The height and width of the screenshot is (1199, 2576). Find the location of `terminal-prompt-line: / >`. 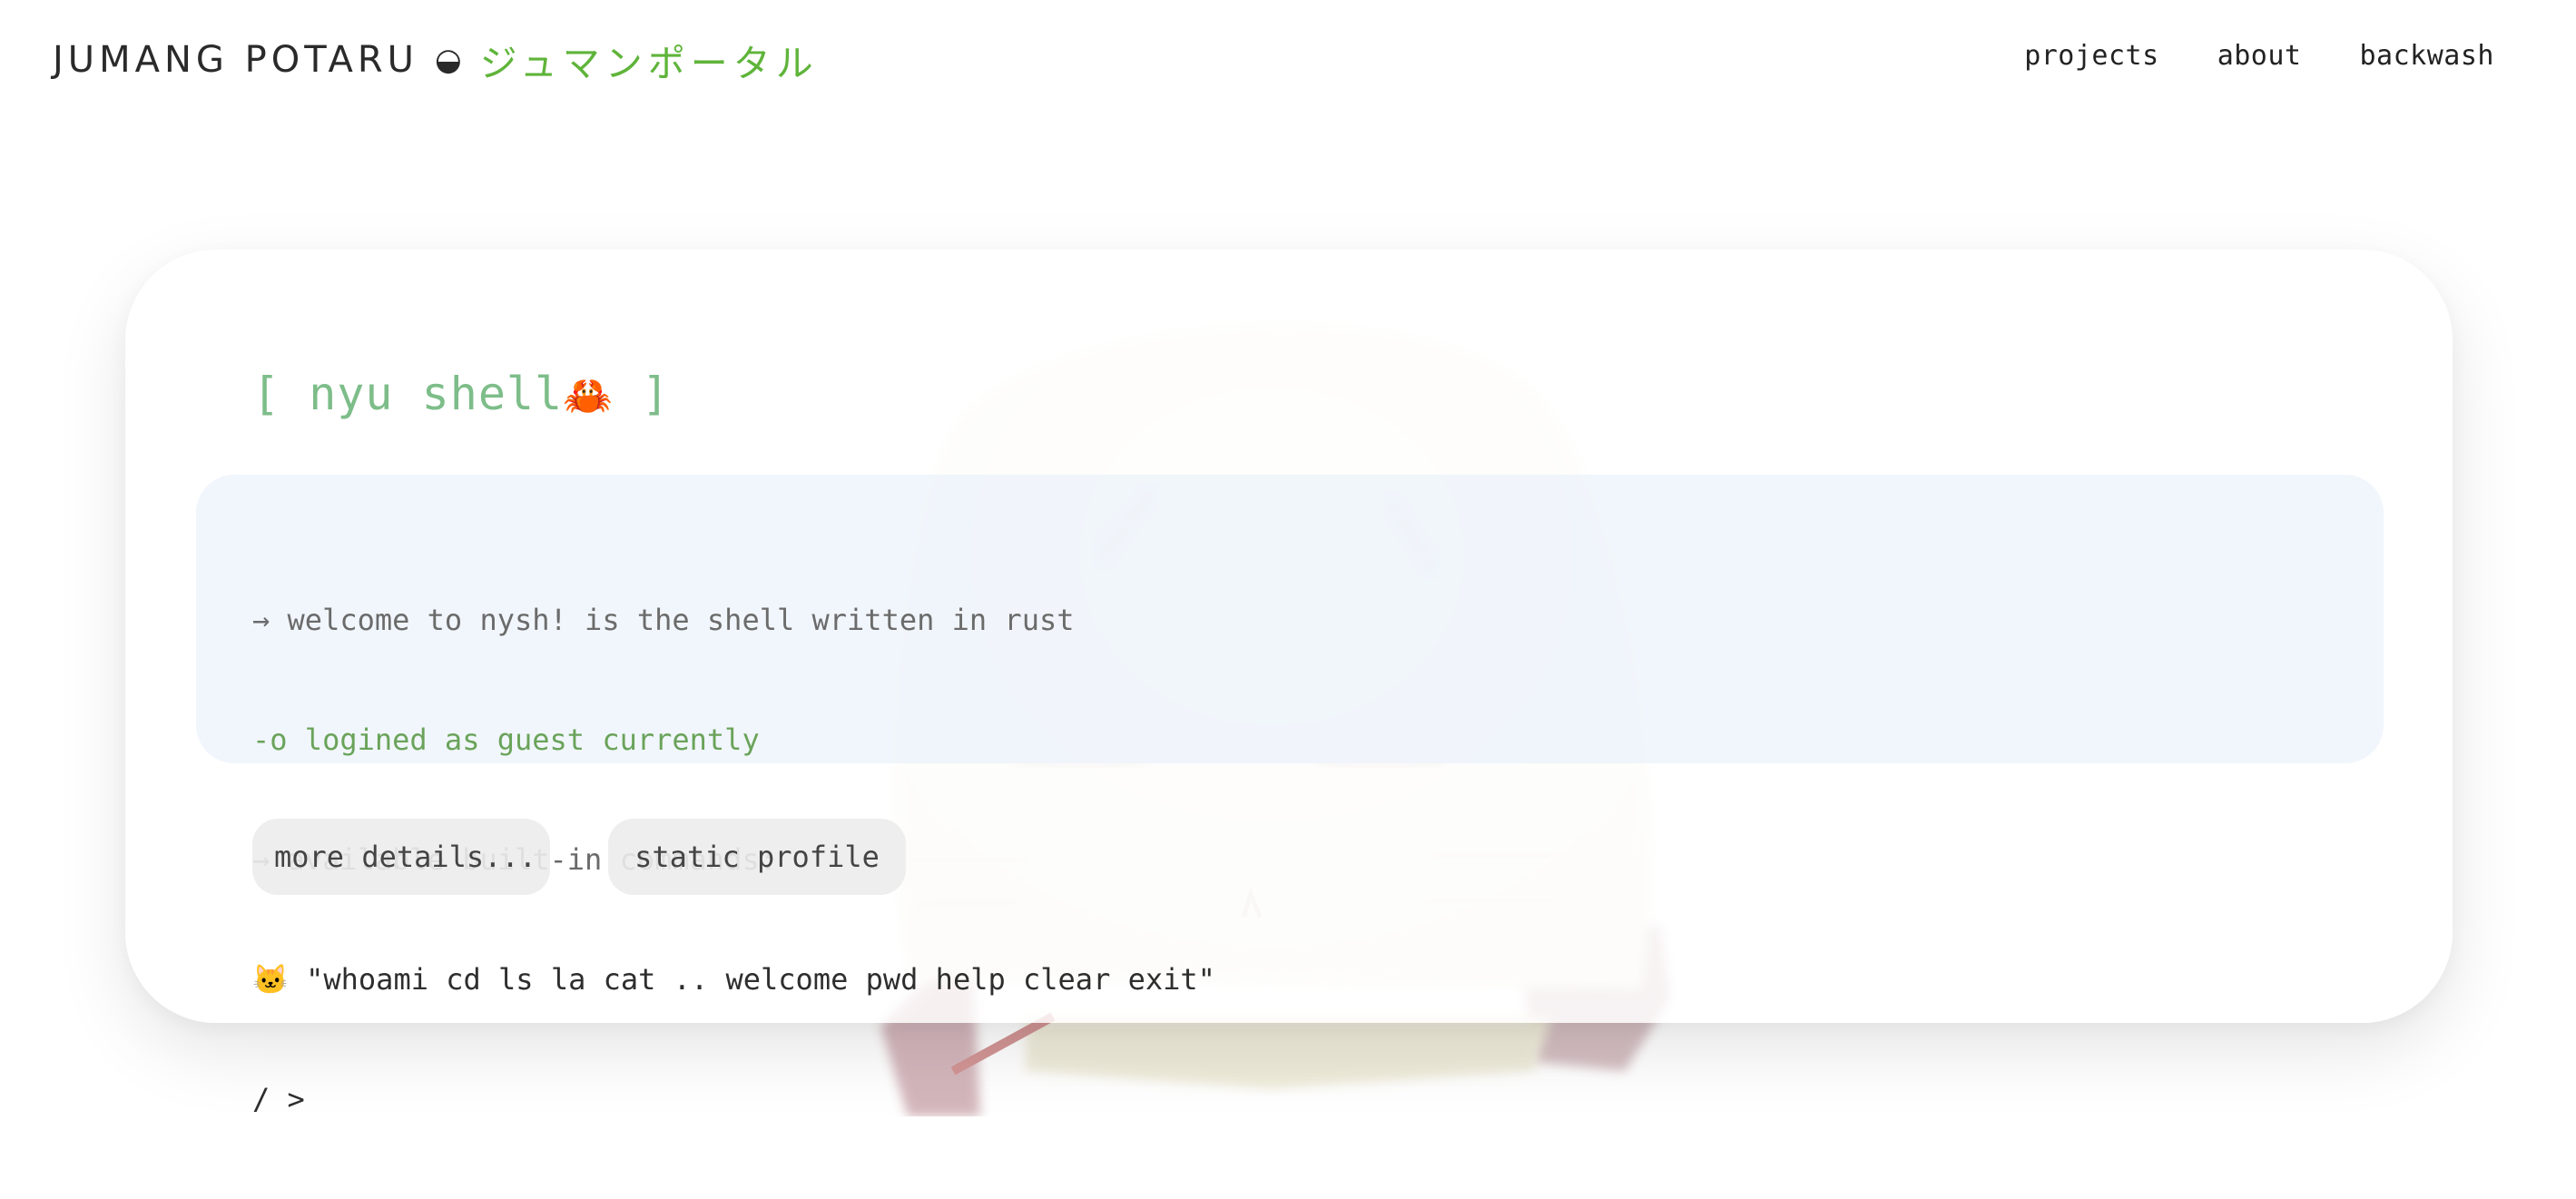

terminal-prompt-line: / > is located at coordinates (733, 1099).